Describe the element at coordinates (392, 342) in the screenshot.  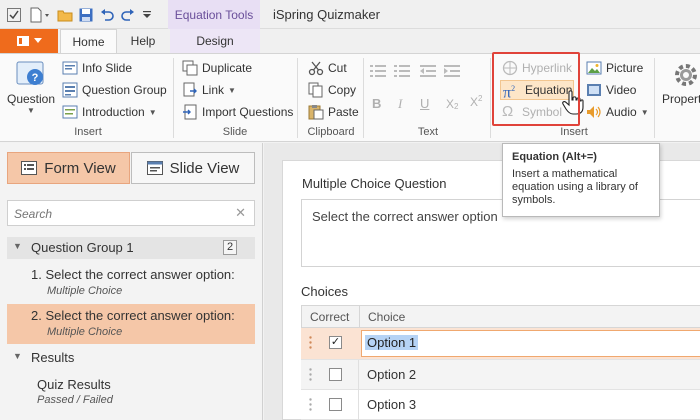
I see `choice-text: Option 1` at that location.